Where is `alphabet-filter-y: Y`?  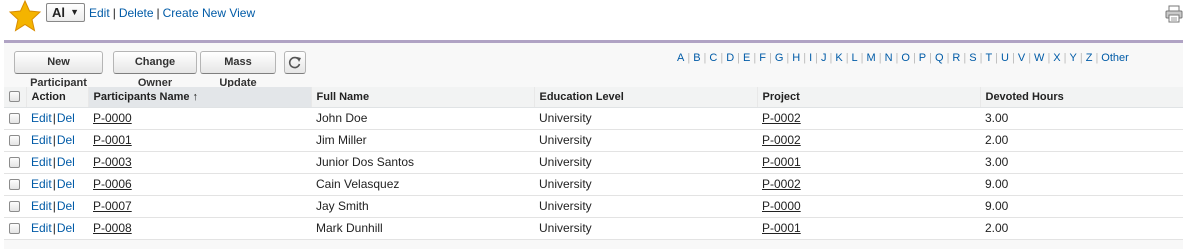 alphabet-filter-y: Y is located at coordinates (1073, 58).